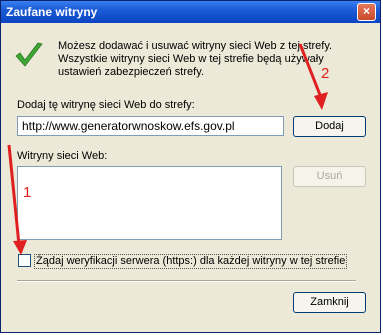  Describe the element at coordinates (150, 126) in the screenshot. I see `site-url-input: http://www.generatorwnoskow.efs.gov.pl` at that location.